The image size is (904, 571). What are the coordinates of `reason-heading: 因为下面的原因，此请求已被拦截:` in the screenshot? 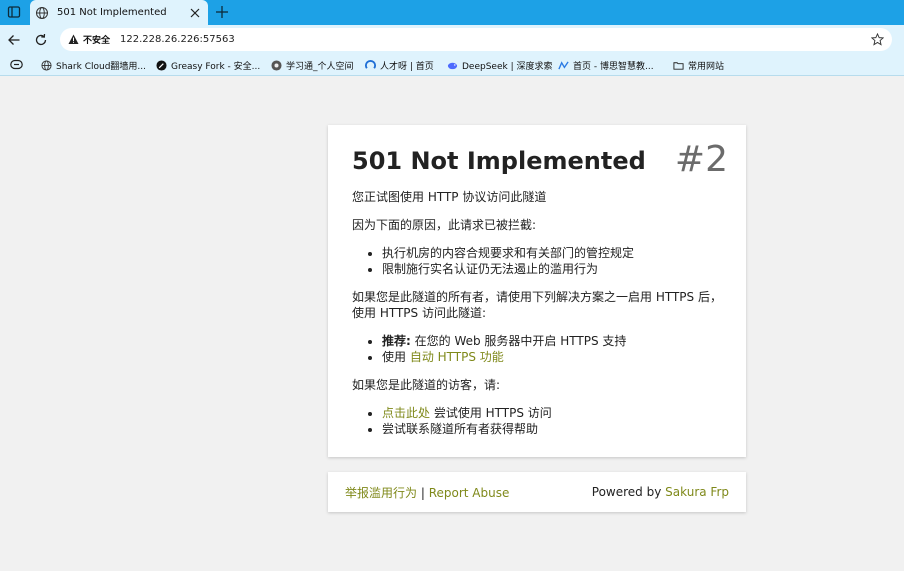 It's located at (444, 225).